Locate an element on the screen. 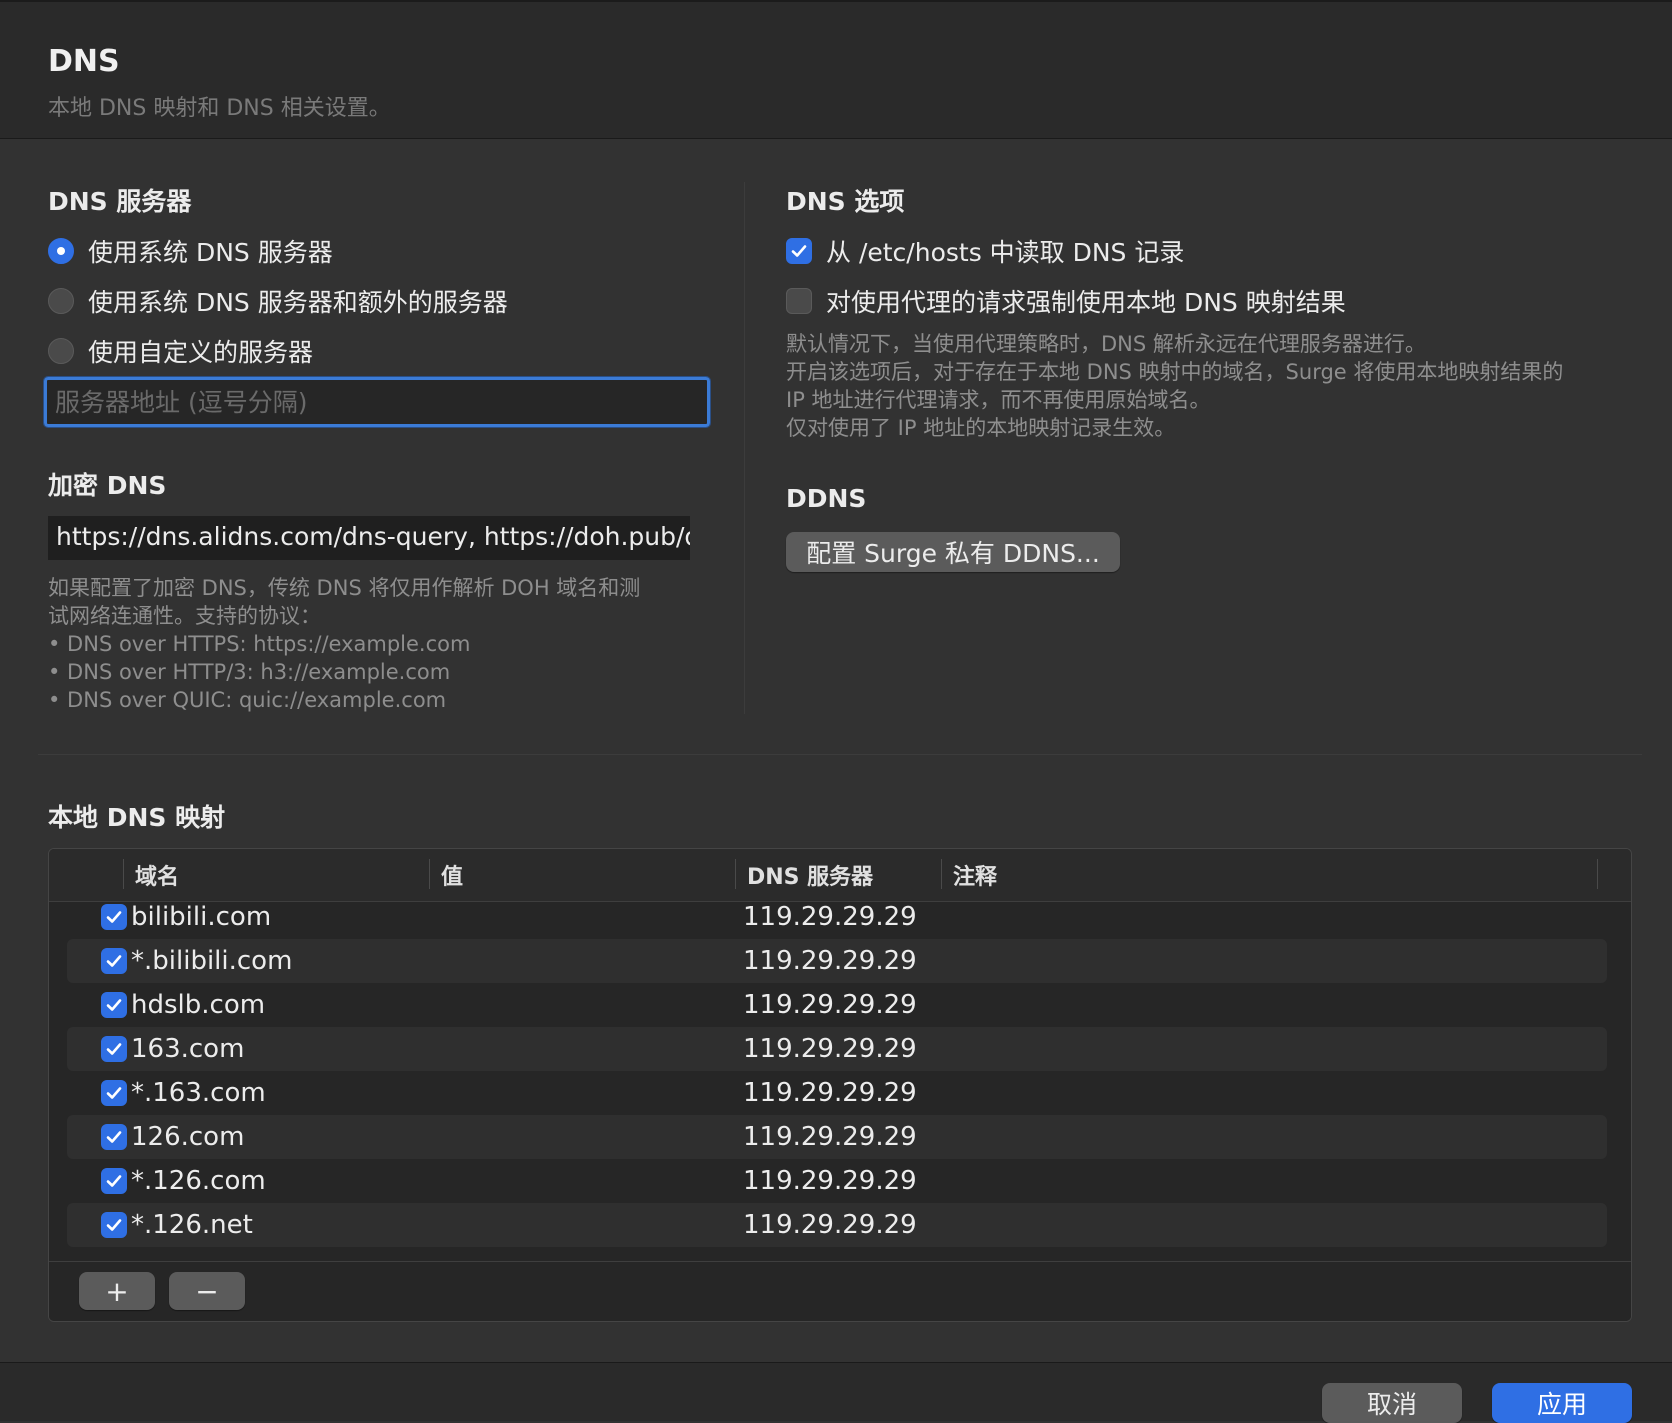  remove-mapping-button: − is located at coordinates (207, 1291).